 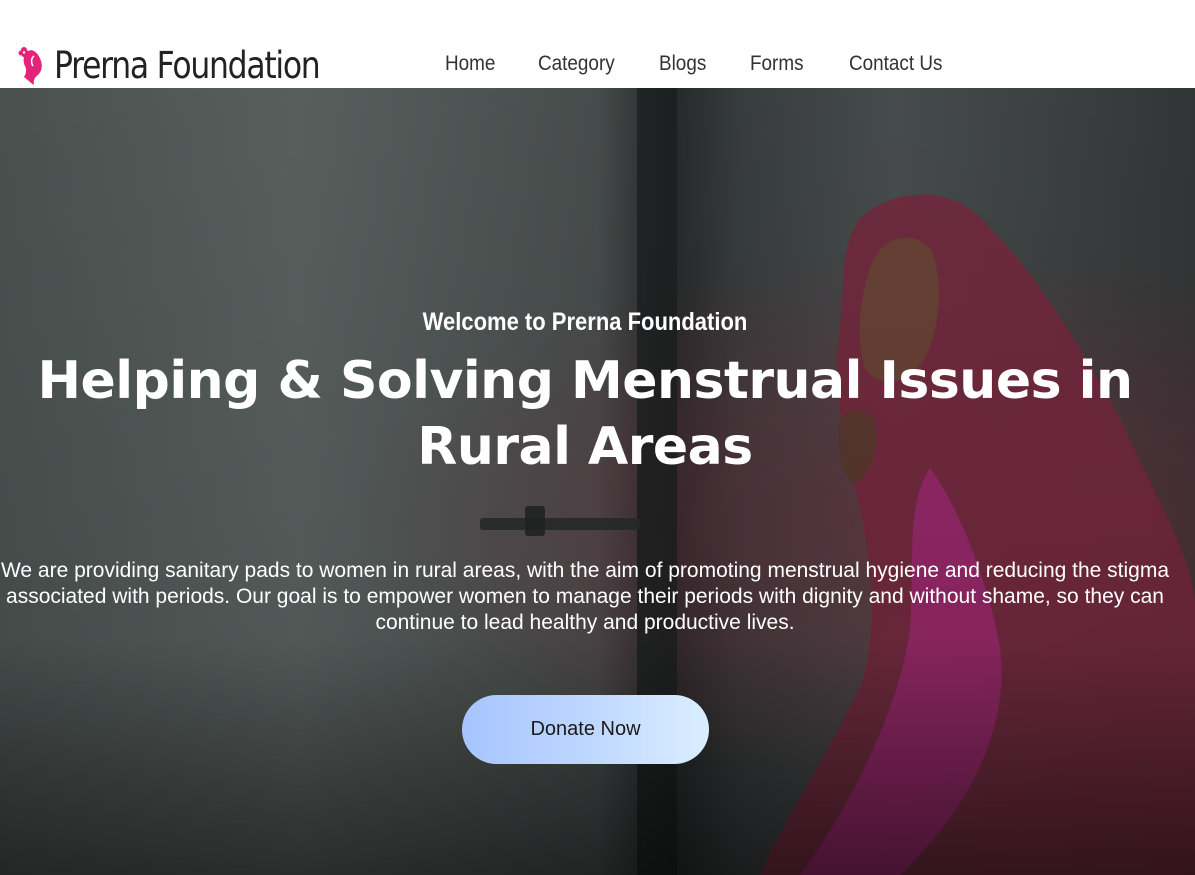 I want to click on nav-category-link: Category, so click(x=576, y=64).